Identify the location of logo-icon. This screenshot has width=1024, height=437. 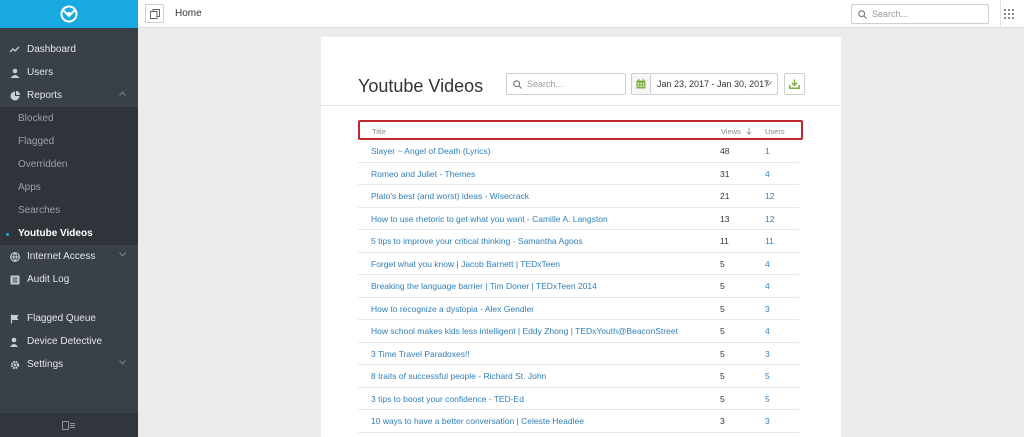
(69, 14).